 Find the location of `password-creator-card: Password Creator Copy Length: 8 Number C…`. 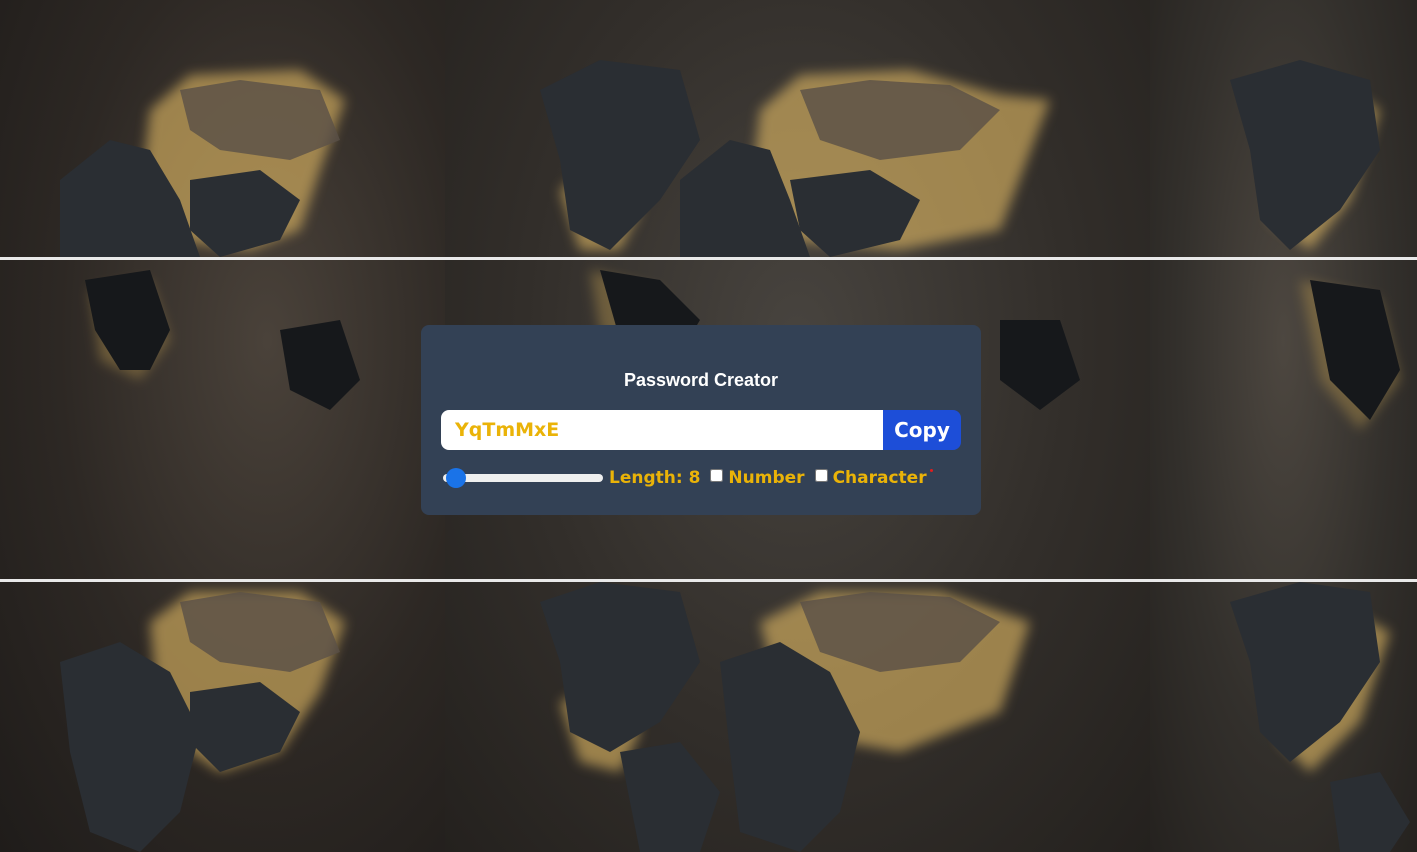

password-creator-card: Password Creator Copy Length: 8 Number C… is located at coordinates (701, 420).